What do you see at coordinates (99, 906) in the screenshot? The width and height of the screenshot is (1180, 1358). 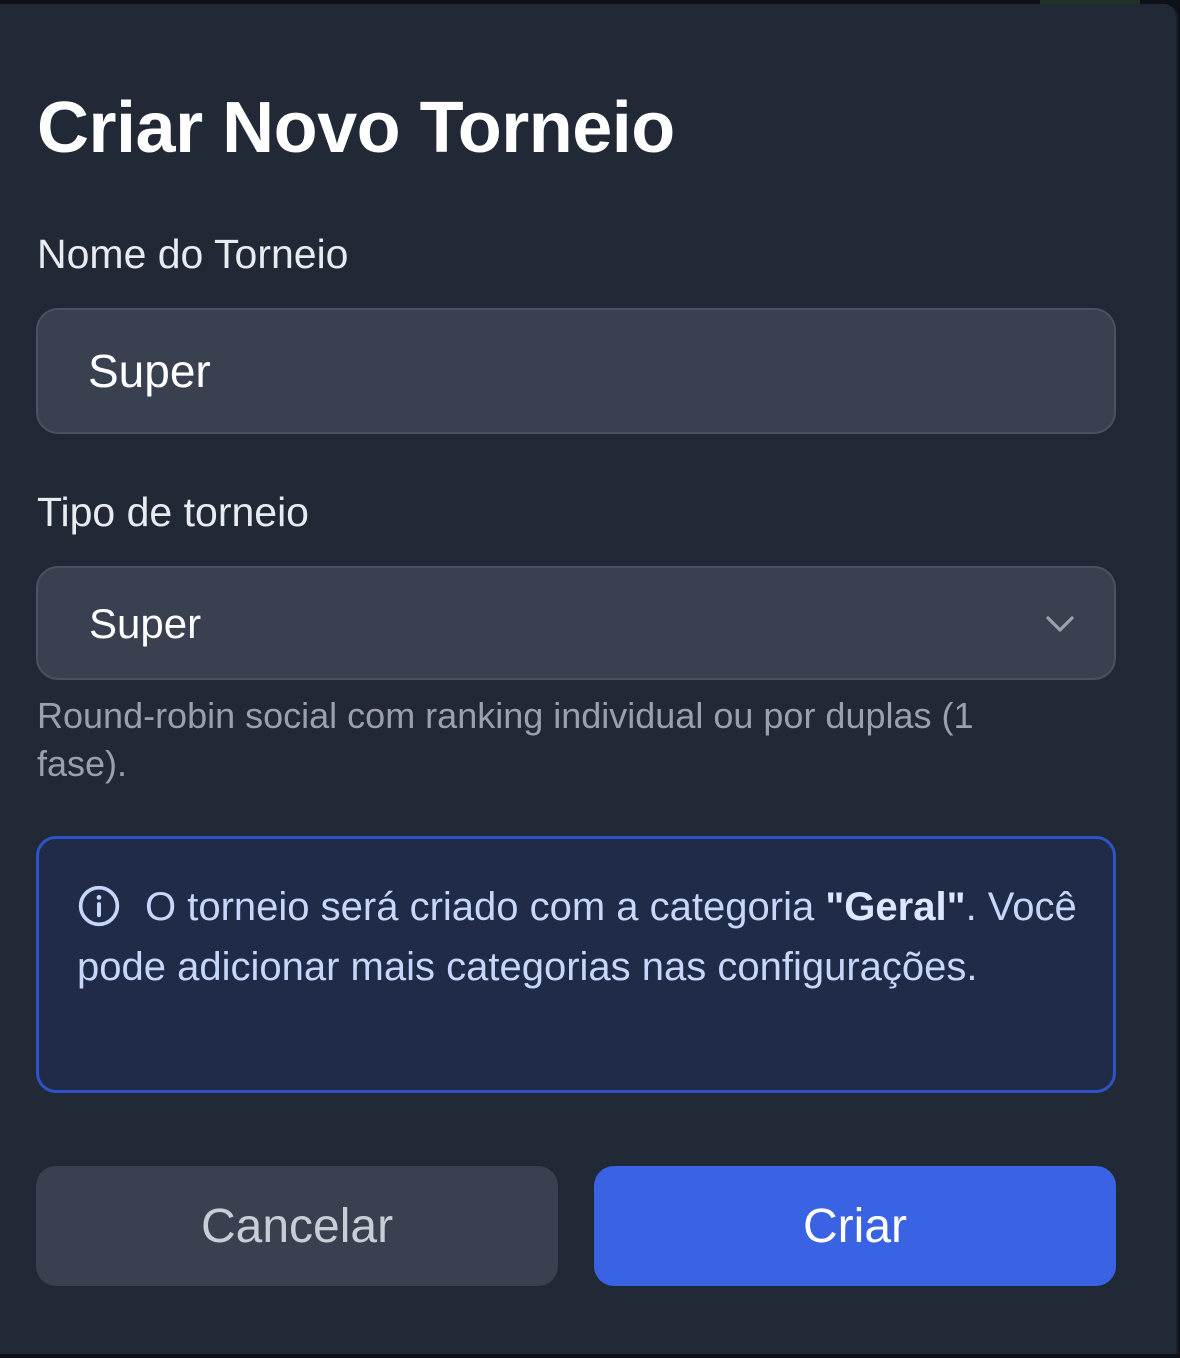 I see `info-circle-icon` at bounding box center [99, 906].